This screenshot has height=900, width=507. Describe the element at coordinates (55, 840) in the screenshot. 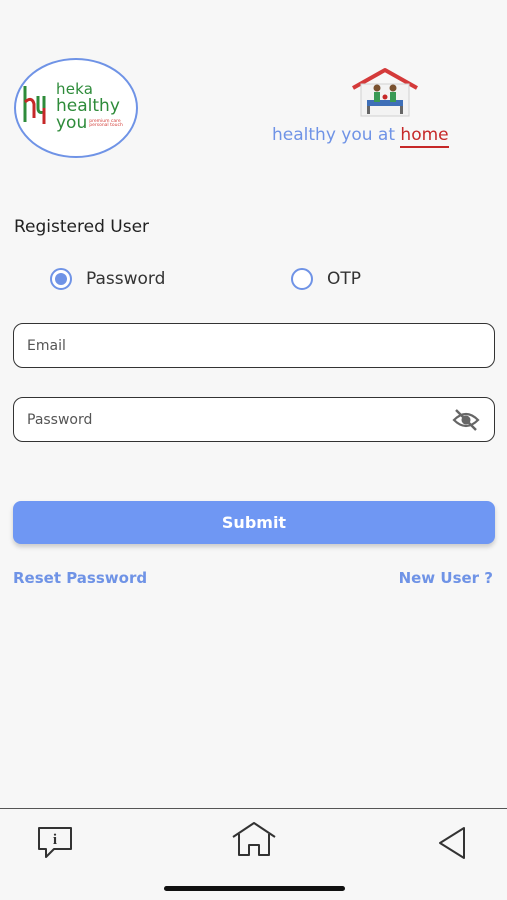

I see `svg-text: i` at that location.